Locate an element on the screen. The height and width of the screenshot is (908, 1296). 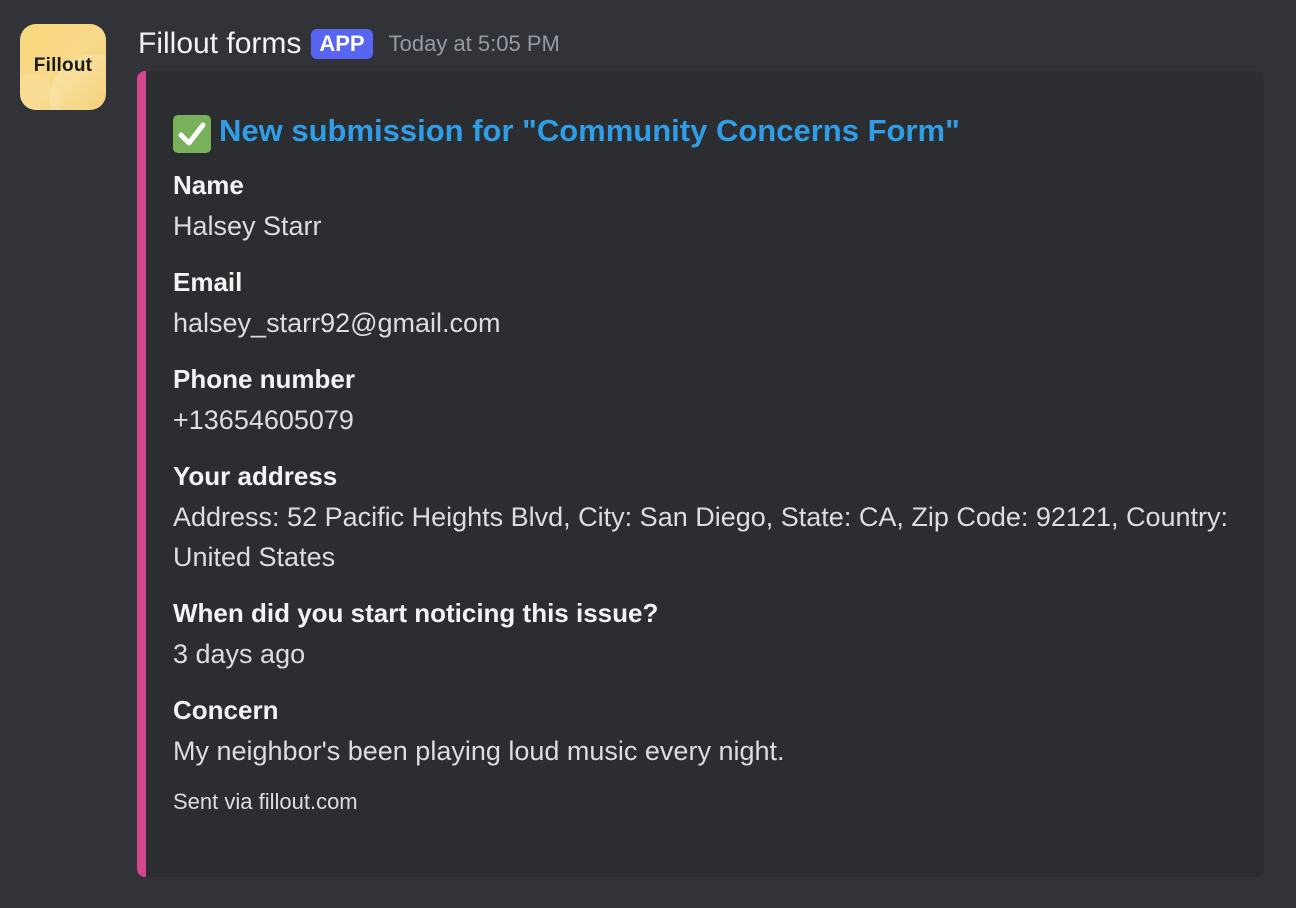
author-name: Fillout forms is located at coordinates (219, 44).